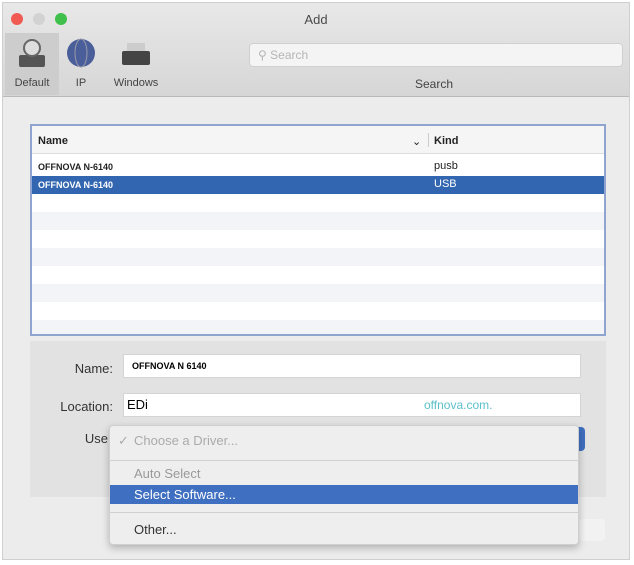 Image resolution: width=634 pixels, height=565 pixels. I want to click on tab-windows: Windows, so click(136, 64).